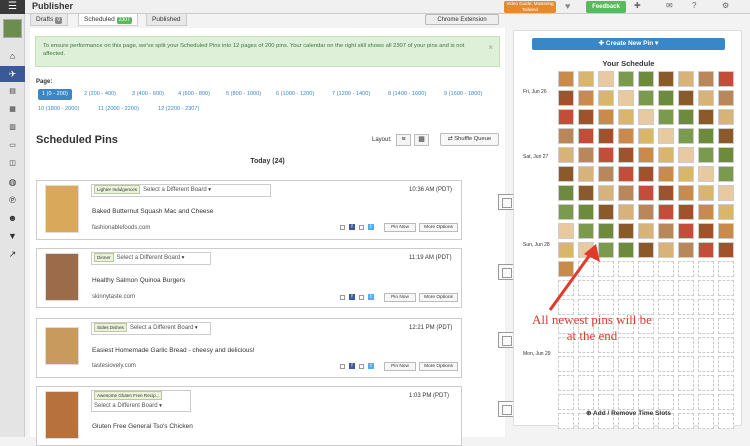  Describe the element at coordinates (430, 190) in the screenshot. I see `pin-time: 10:36 AM (PDT)` at that location.